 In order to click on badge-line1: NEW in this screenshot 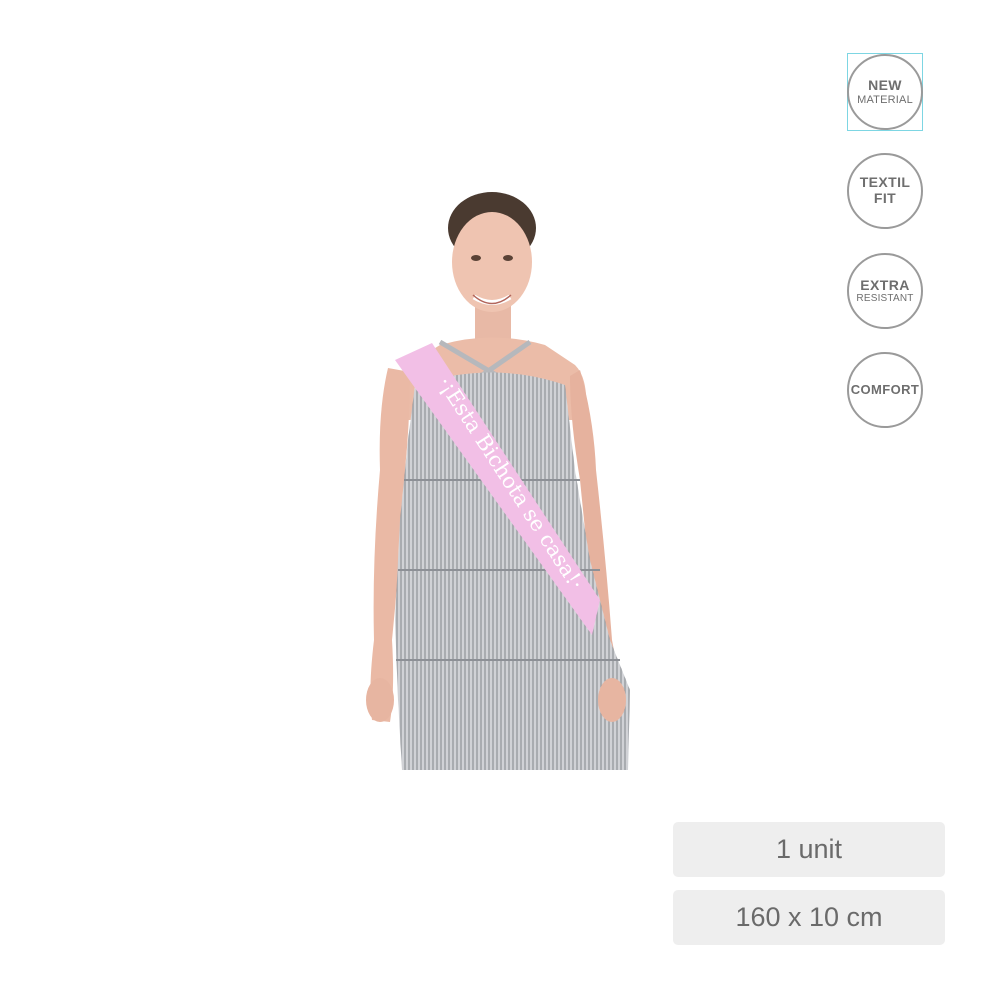, I will do `click(885, 85)`.